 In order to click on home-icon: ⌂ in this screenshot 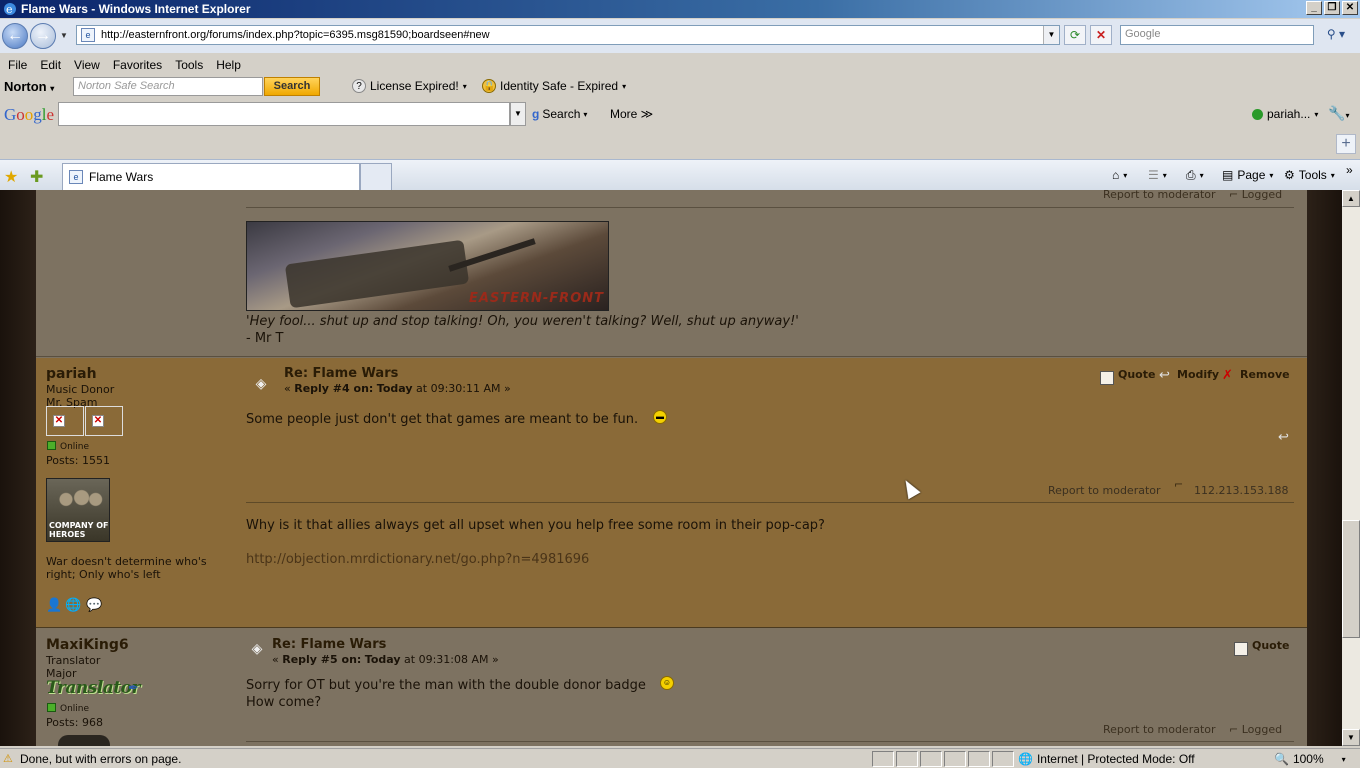, I will do `click(1116, 175)`.